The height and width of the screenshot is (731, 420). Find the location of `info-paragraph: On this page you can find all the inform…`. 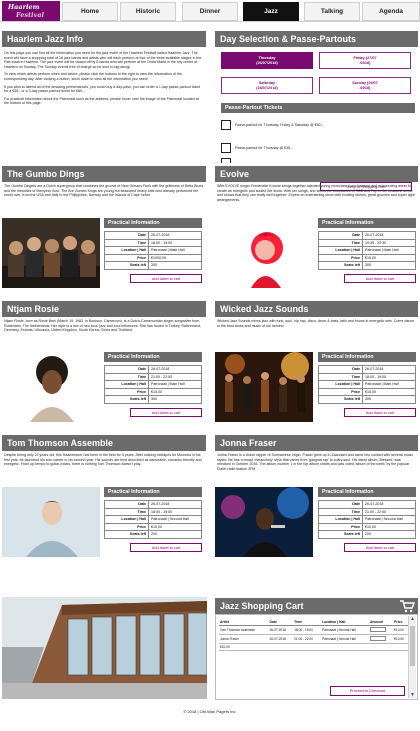

info-paragraph: On this page you can find all the inform… is located at coordinates (103, 60).